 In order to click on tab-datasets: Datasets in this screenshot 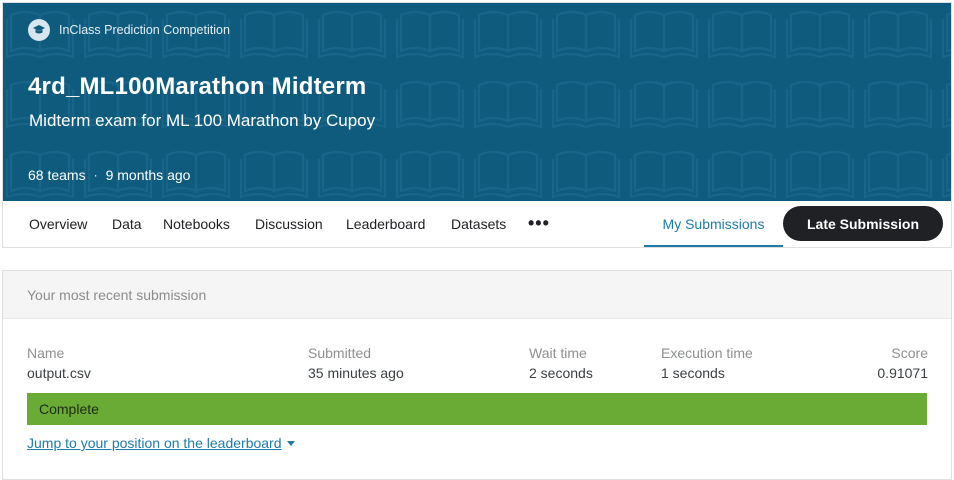, I will do `click(478, 224)`.